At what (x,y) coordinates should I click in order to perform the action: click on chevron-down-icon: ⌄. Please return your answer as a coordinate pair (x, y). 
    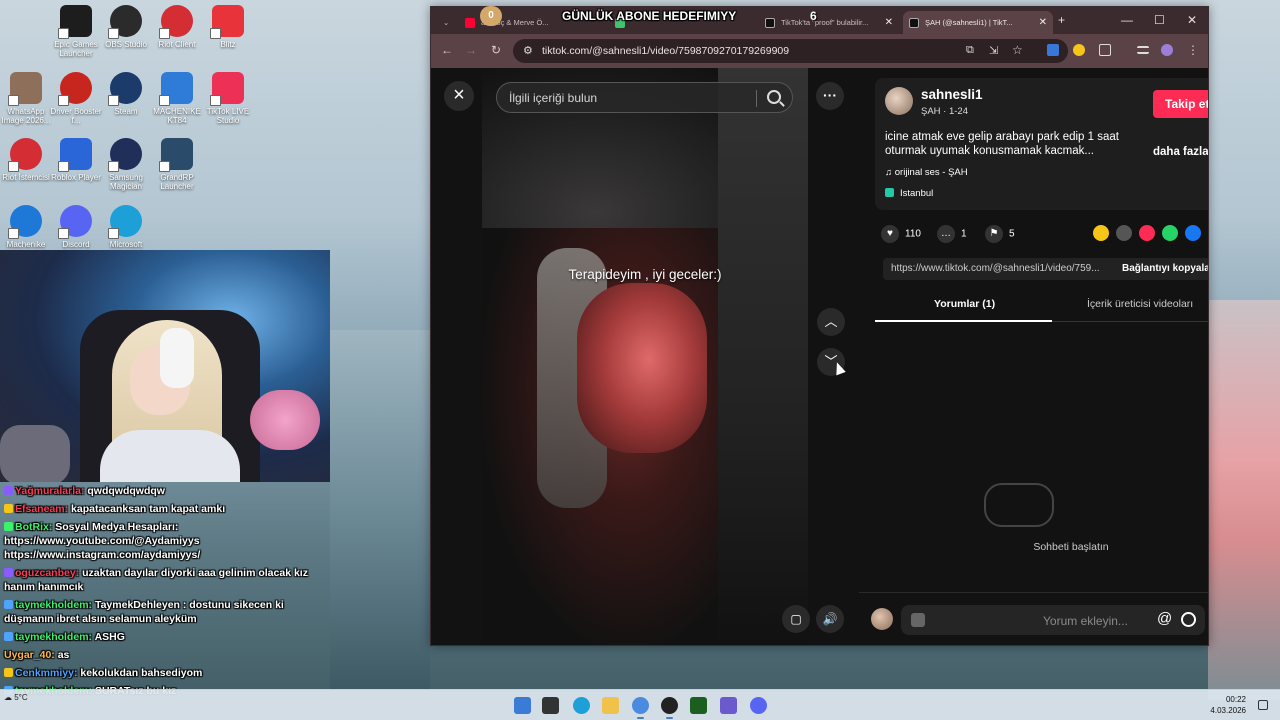
    Looking at the image, I should click on (446, 22).